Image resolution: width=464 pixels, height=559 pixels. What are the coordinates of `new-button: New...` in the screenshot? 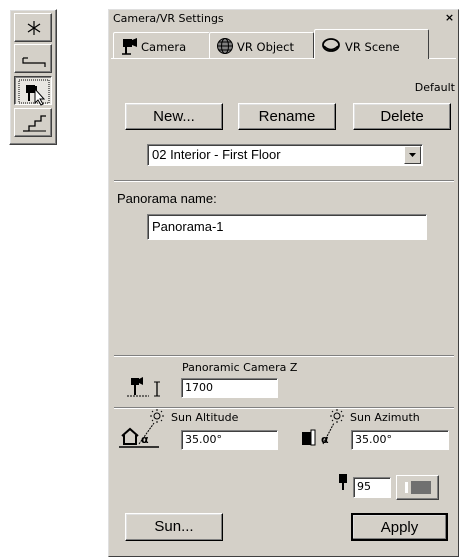 It's located at (174, 116).